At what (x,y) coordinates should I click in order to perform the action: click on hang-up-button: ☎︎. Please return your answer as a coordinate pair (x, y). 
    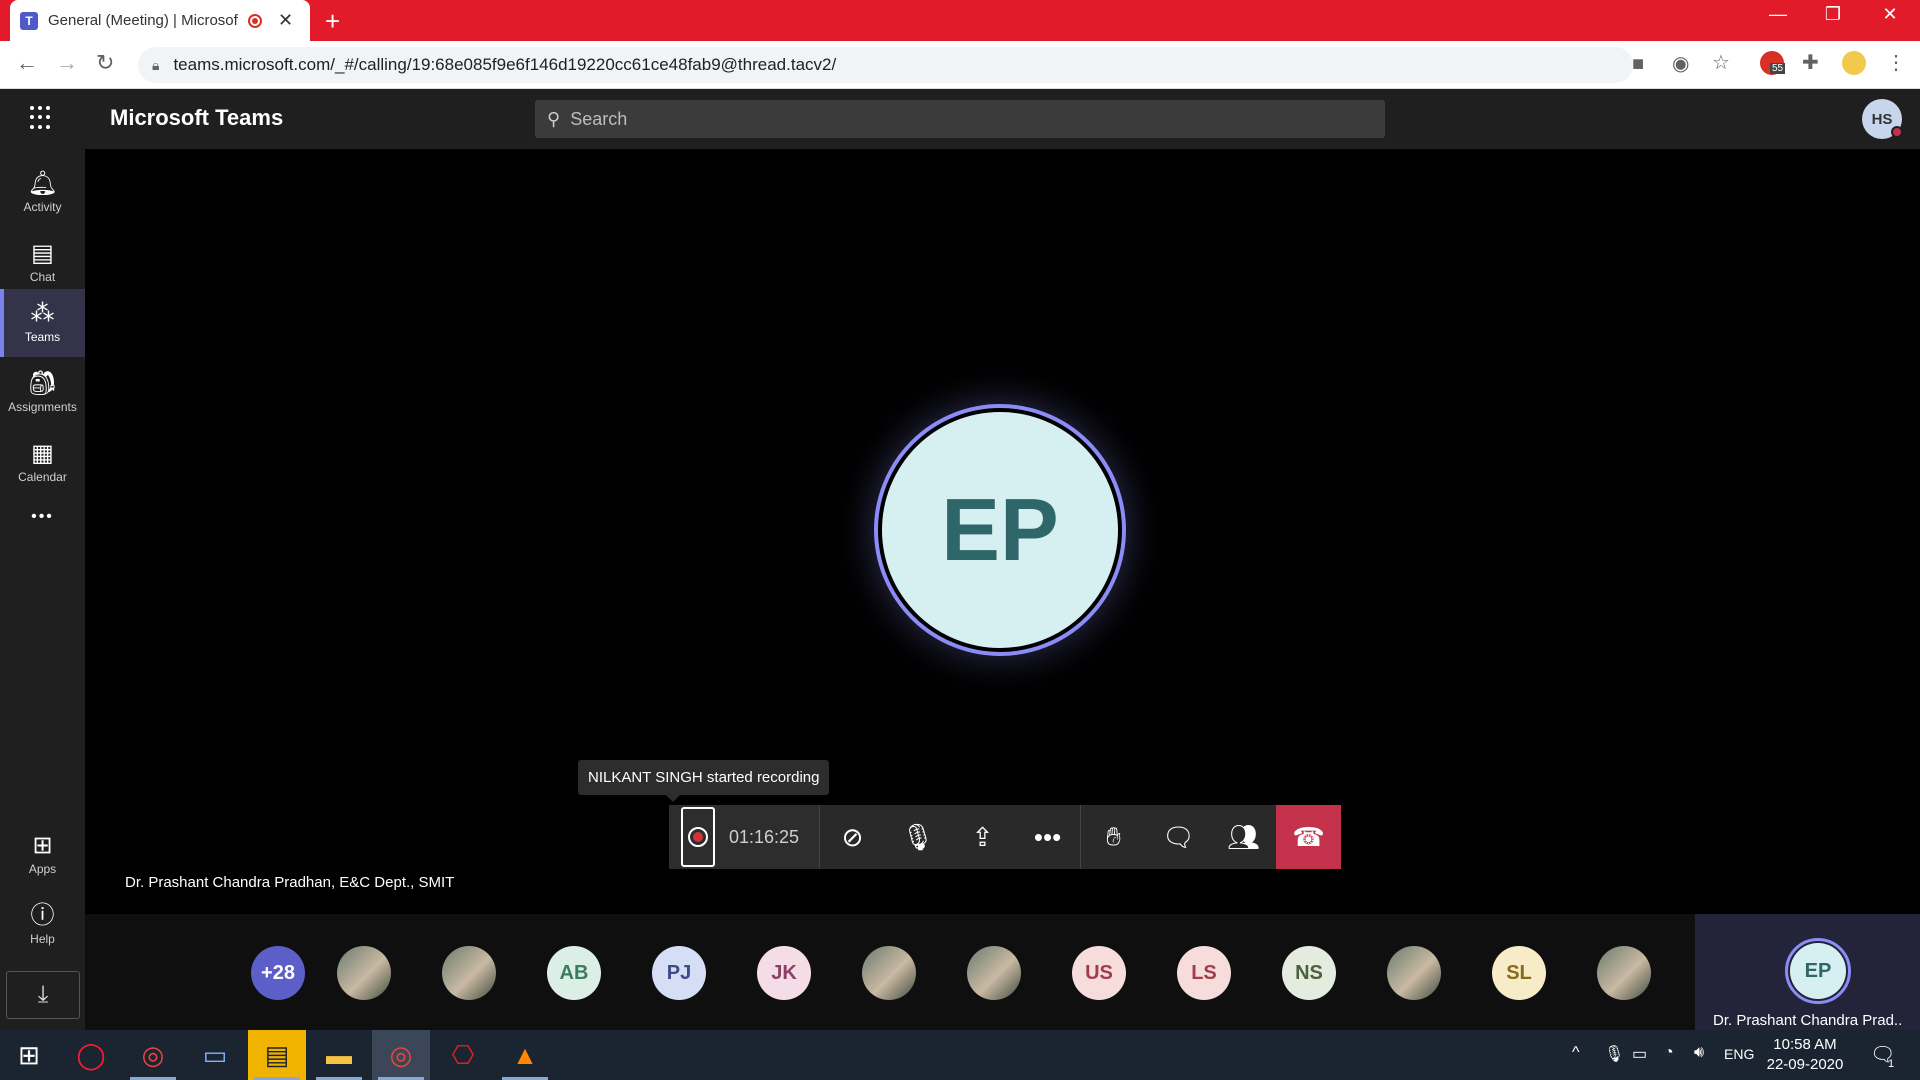
    Looking at the image, I should click on (1309, 837).